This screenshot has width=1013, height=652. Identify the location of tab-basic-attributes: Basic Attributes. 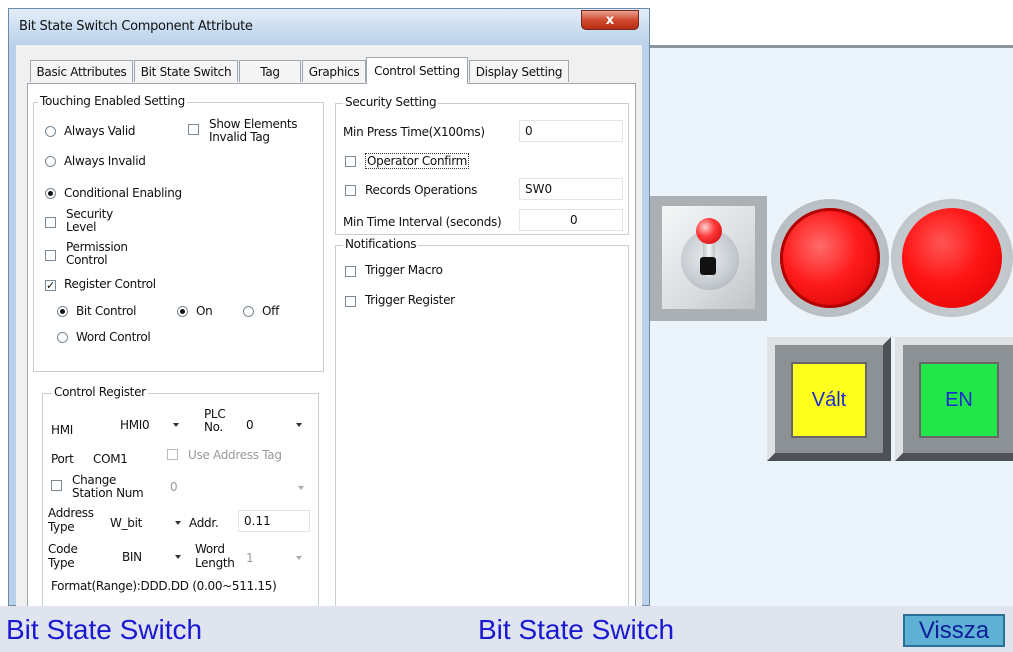
(81, 71).